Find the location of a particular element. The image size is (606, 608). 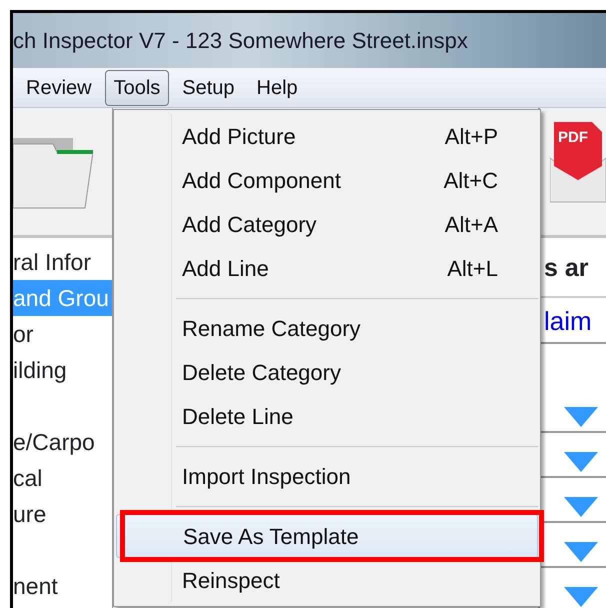

menu-item: Rename Category is located at coordinates (327, 328).